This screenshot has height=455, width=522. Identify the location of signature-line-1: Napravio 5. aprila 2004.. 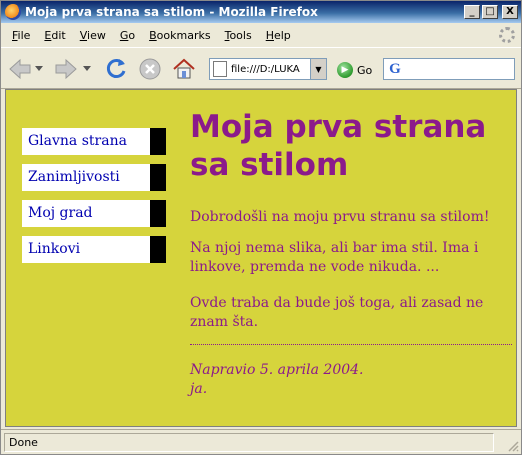
(277, 370).